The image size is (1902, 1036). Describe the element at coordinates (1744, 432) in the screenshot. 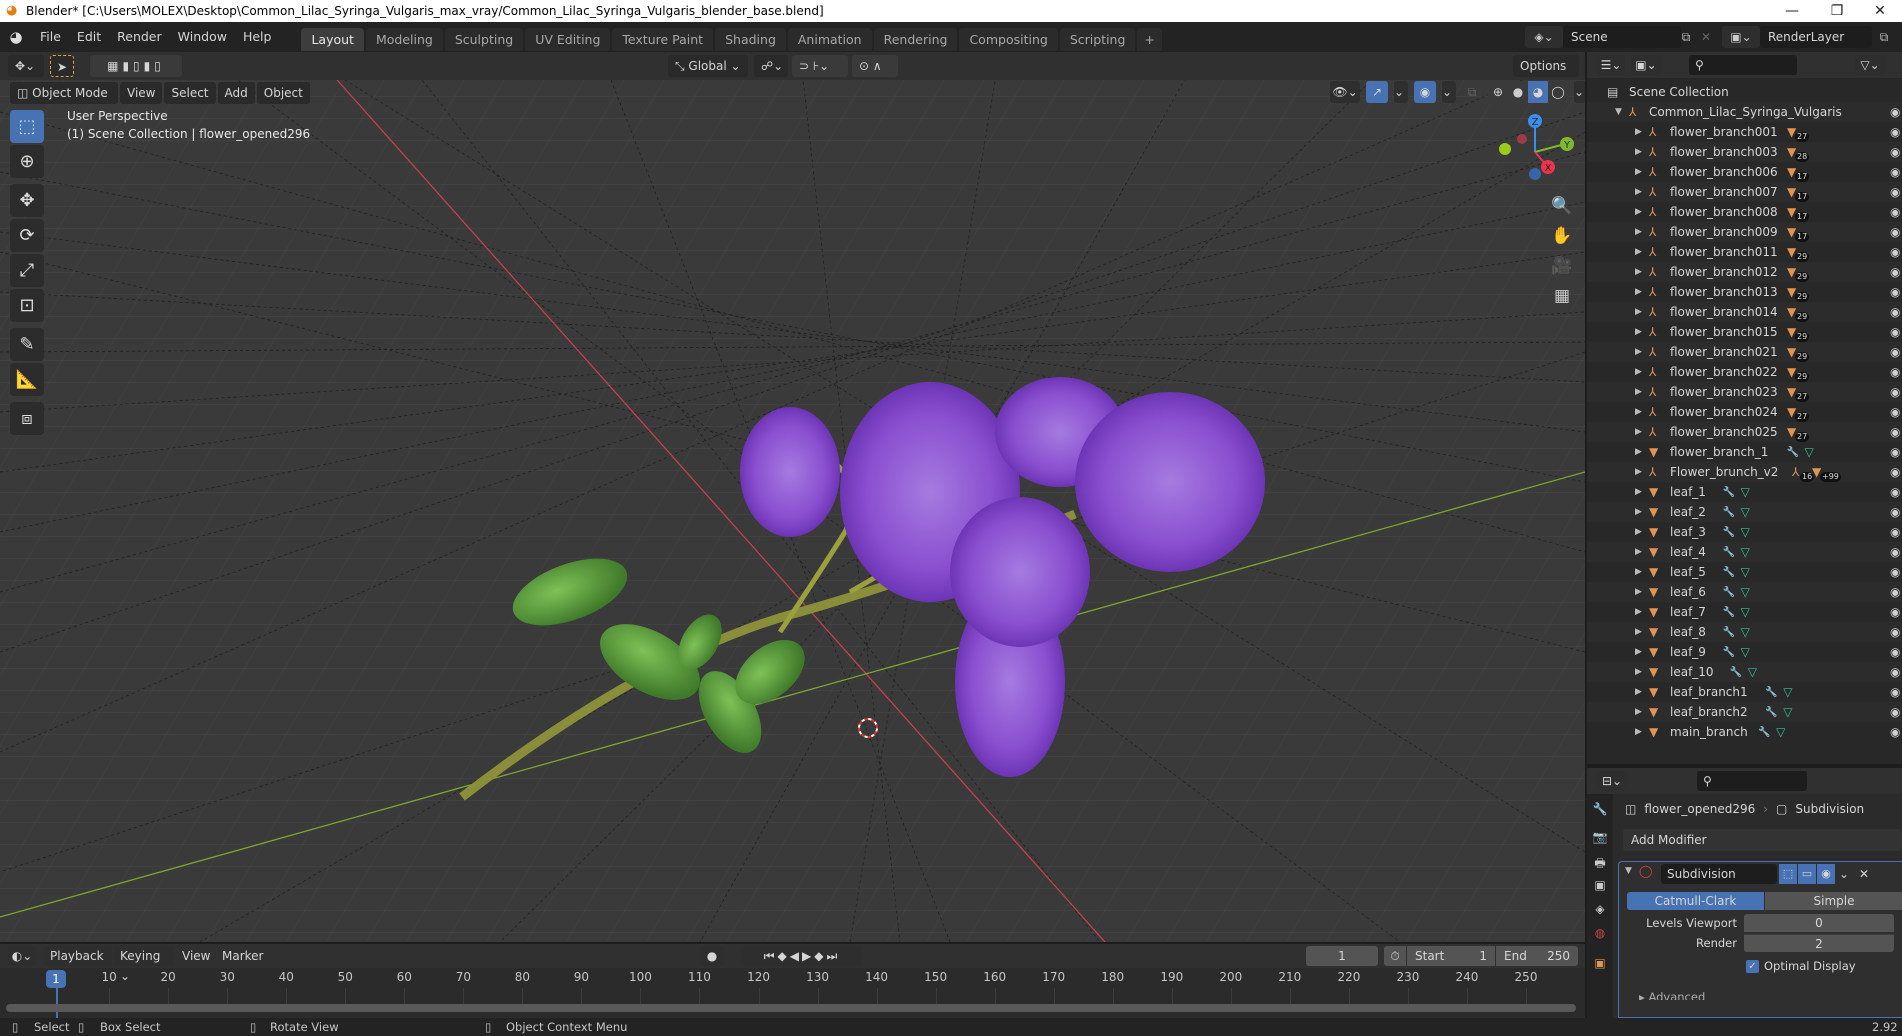

I see `outliner-item: ▶ ⅄ flower_branch025 ▼ 27 ◉` at that location.